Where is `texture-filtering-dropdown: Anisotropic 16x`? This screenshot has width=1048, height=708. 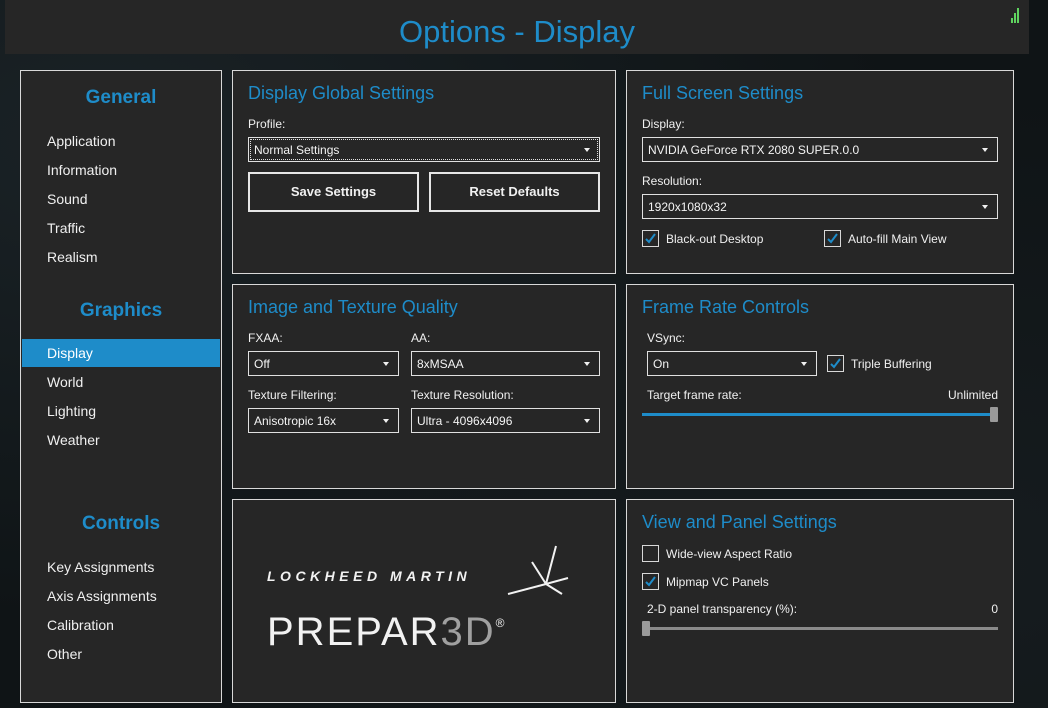
texture-filtering-dropdown: Anisotropic 16x is located at coordinates (323, 420).